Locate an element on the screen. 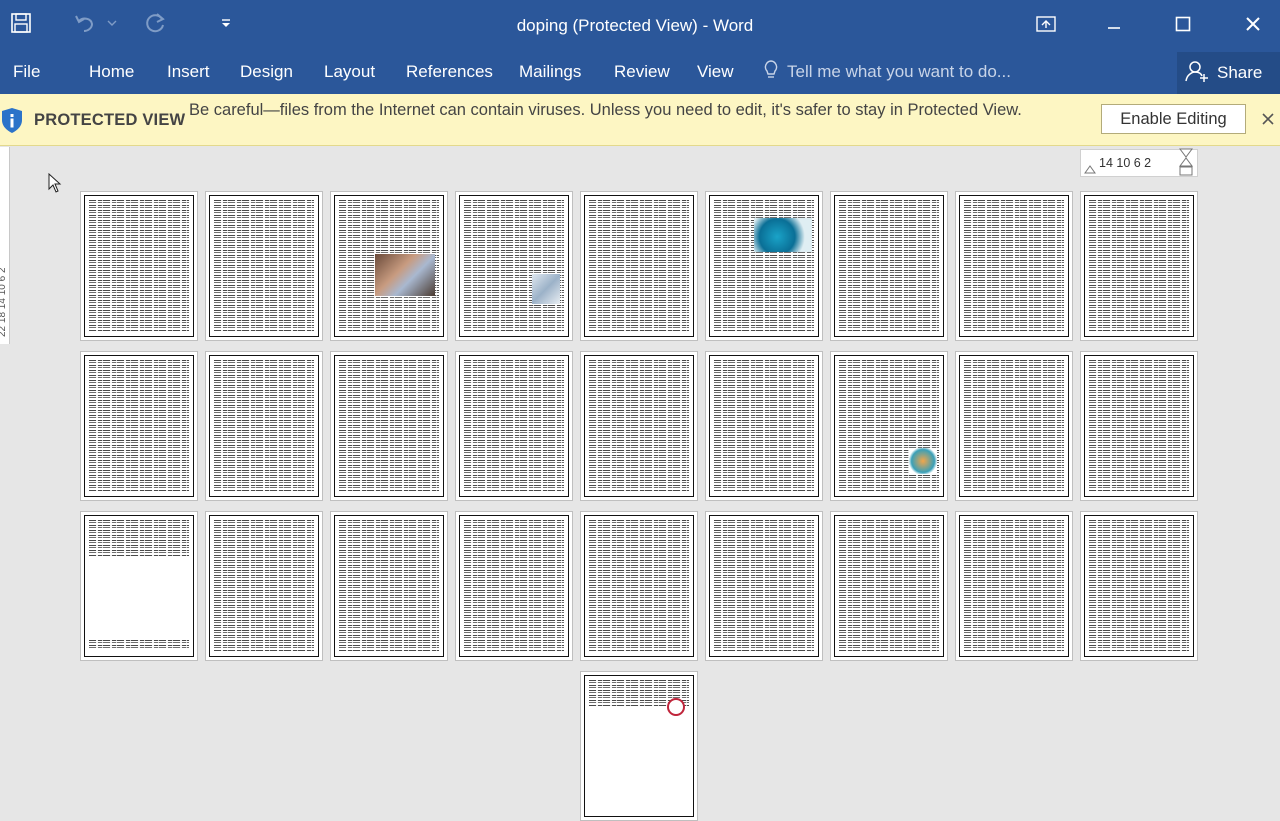  tab-references: References is located at coordinates (449, 72).